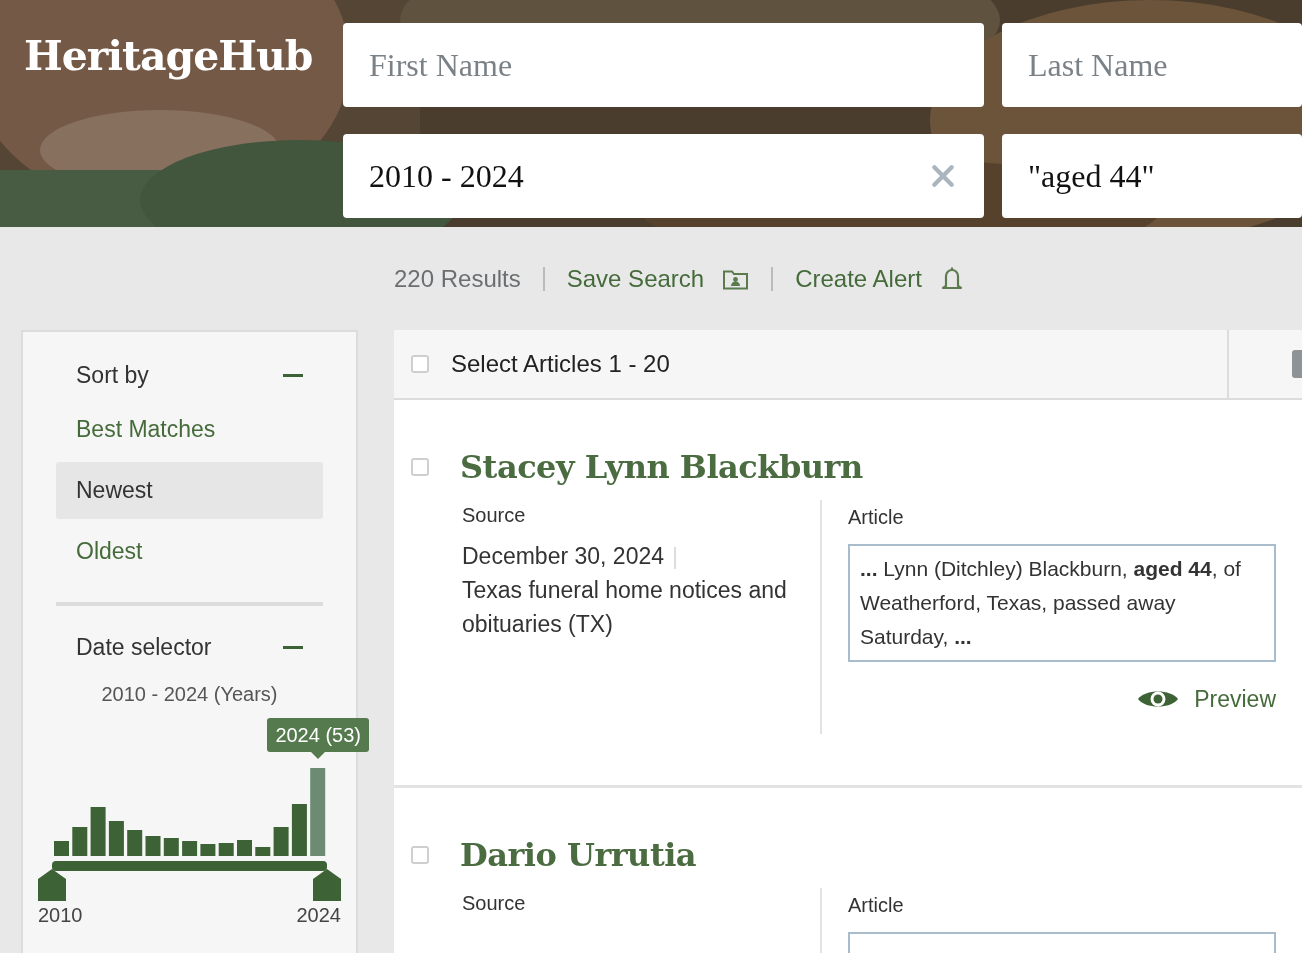 This screenshot has width=1302, height=953. I want to click on select-label: Select Articles 1 - 20, so click(560, 364).